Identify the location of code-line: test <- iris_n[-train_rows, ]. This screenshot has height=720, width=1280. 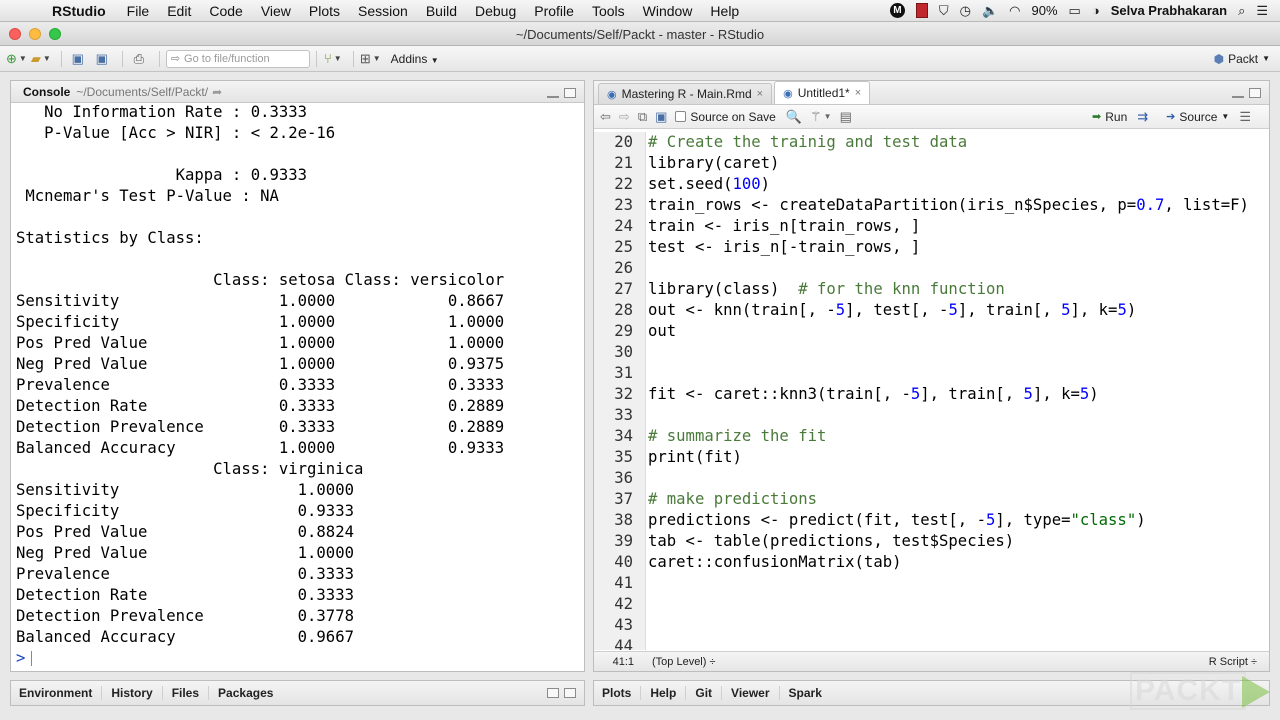
(958, 247).